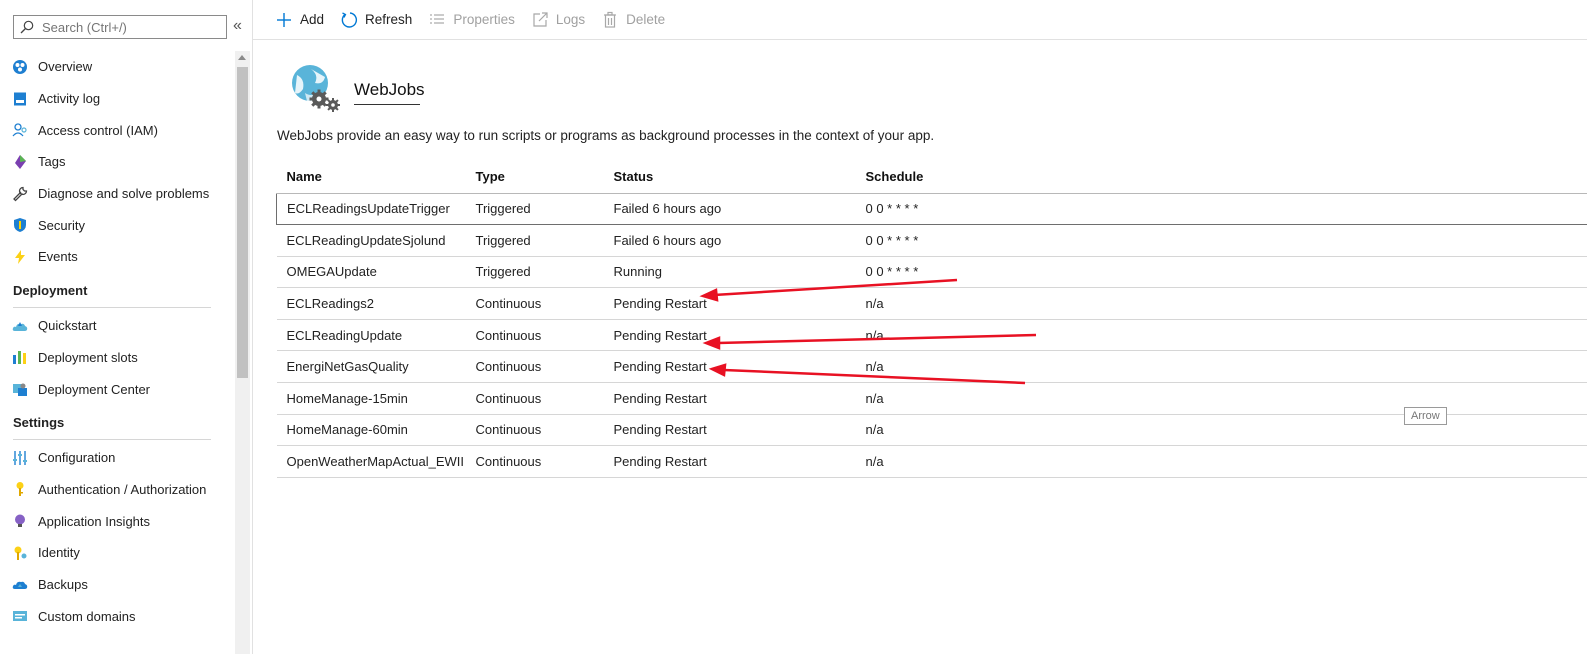 The width and height of the screenshot is (1587, 654). What do you see at coordinates (117, 162) in the screenshot?
I see `sidebar-item-tags: Tags` at bounding box center [117, 162].